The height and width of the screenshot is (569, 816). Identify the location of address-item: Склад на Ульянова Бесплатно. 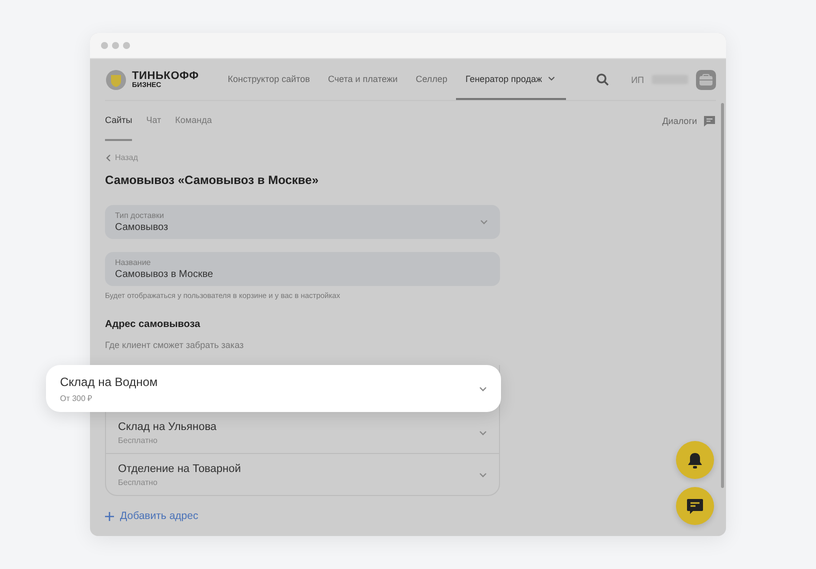
(302, 432).